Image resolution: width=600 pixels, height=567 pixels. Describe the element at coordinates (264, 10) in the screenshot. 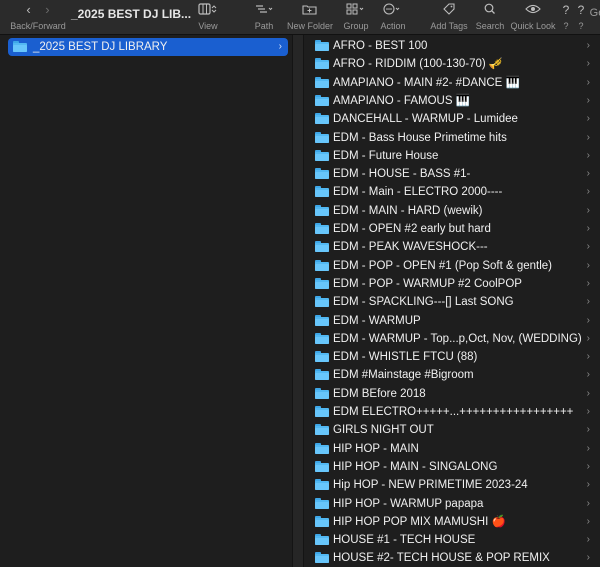

I see `path-list-icon` at that location.